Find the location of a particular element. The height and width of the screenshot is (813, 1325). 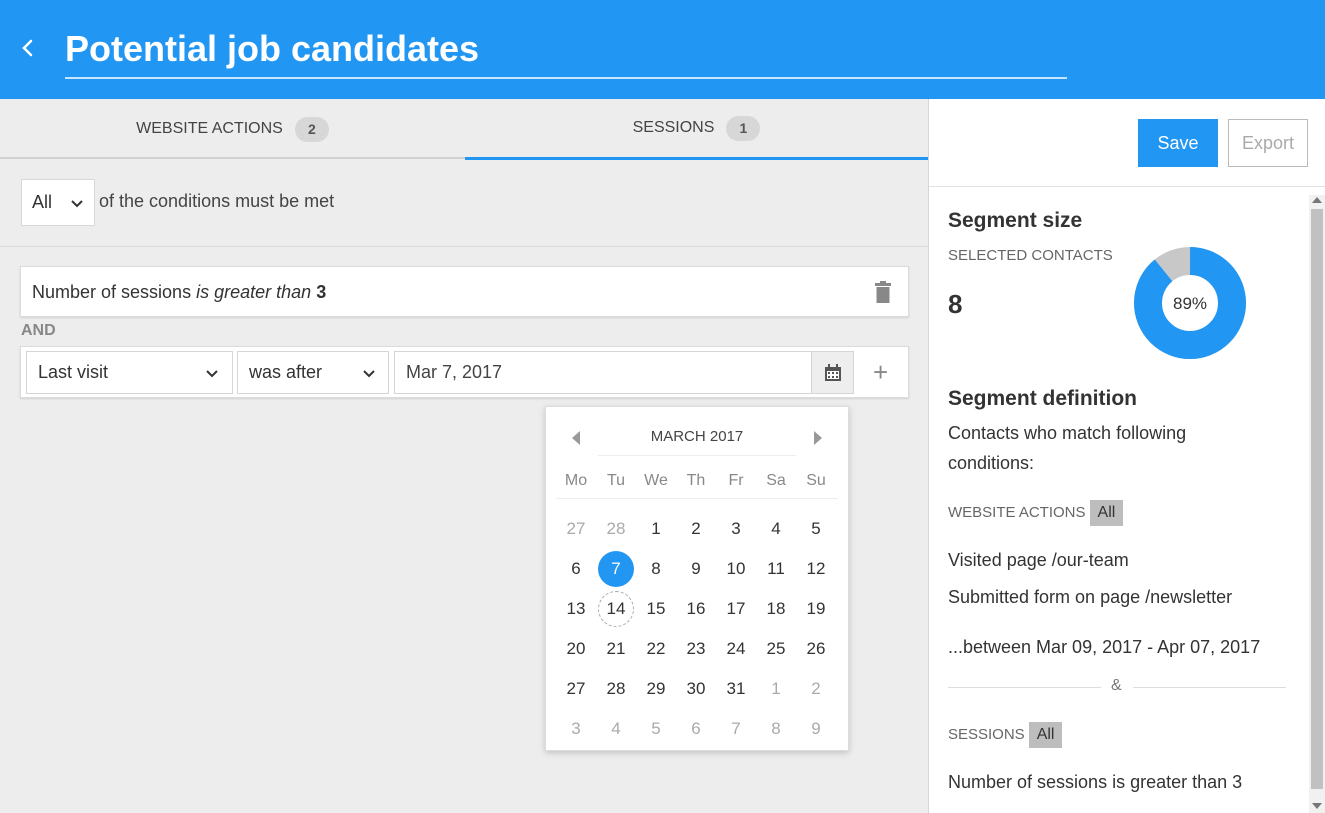

sessions-label: SESSIONS is located at coordinates (986, 734).